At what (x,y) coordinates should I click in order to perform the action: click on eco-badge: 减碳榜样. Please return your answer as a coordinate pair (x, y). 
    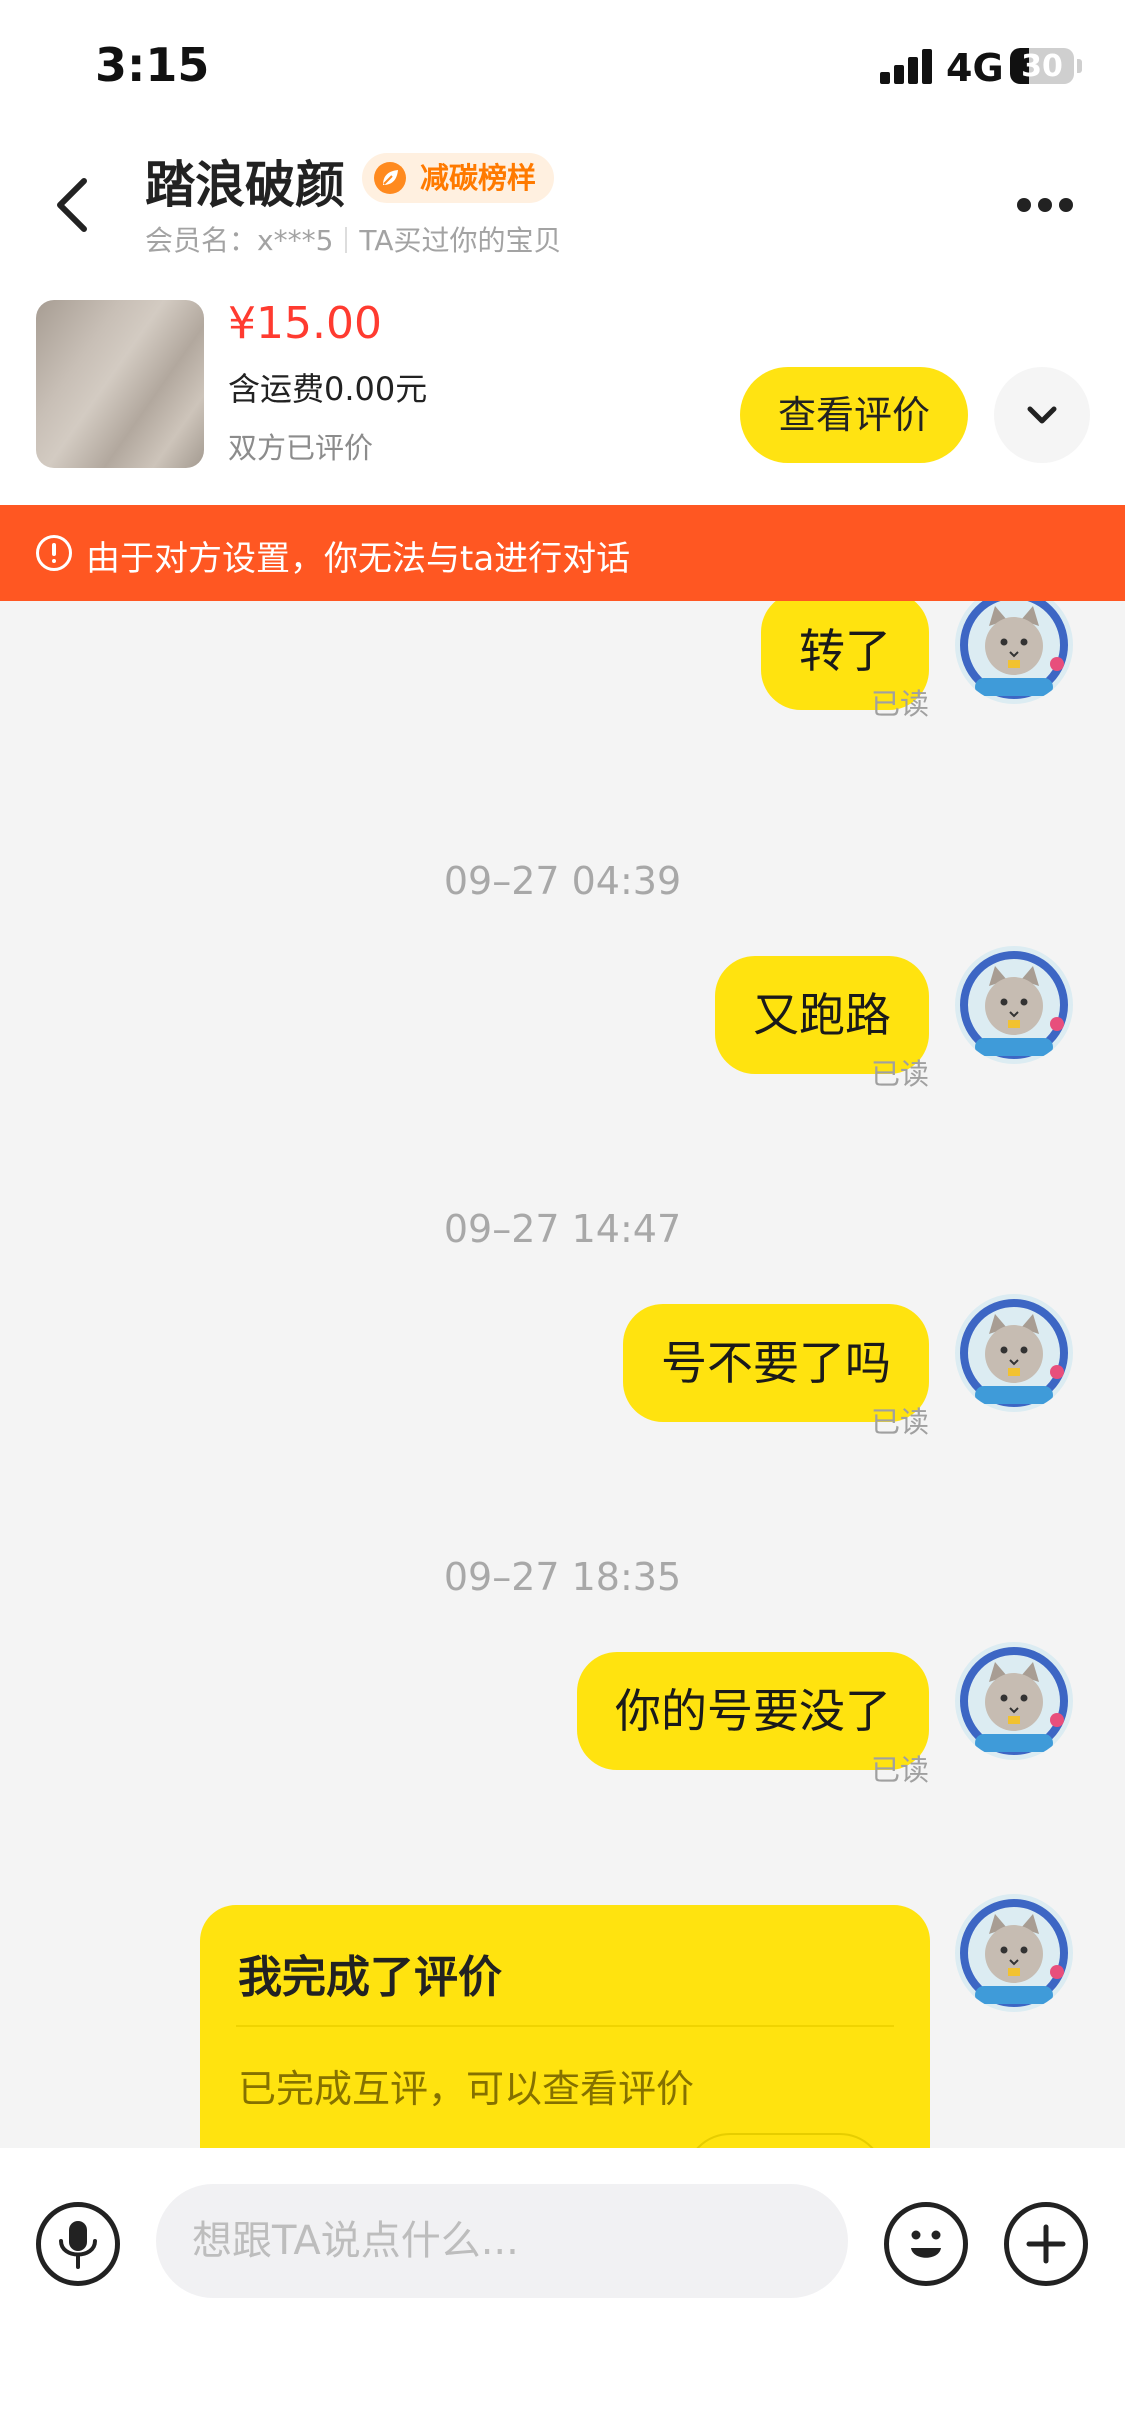
    Looking at the image, I should click on (458, 178).